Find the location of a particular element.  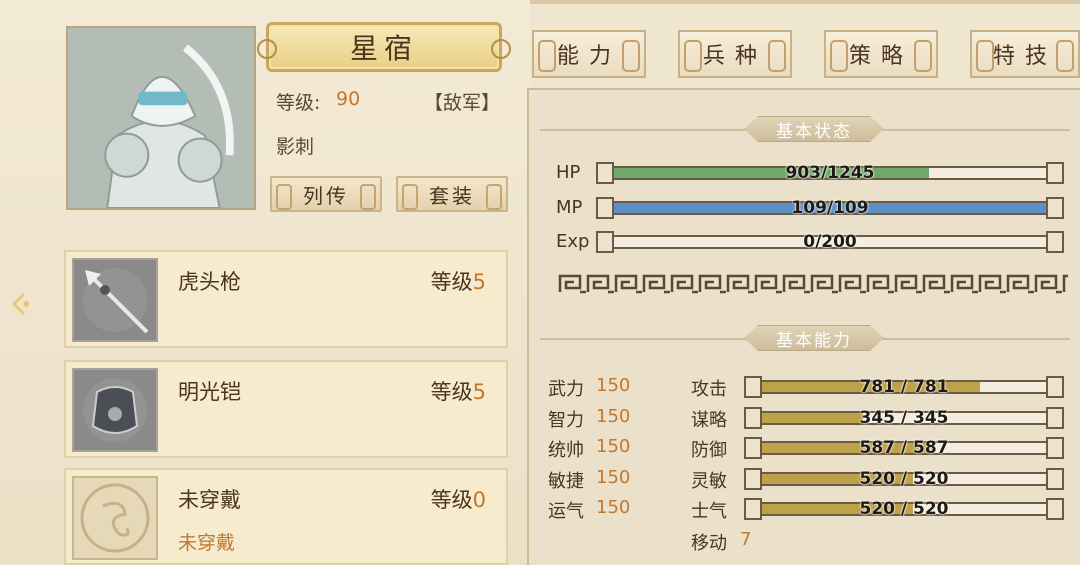

tab-strategy-label: 策略 is located at coordinates (880, 56).